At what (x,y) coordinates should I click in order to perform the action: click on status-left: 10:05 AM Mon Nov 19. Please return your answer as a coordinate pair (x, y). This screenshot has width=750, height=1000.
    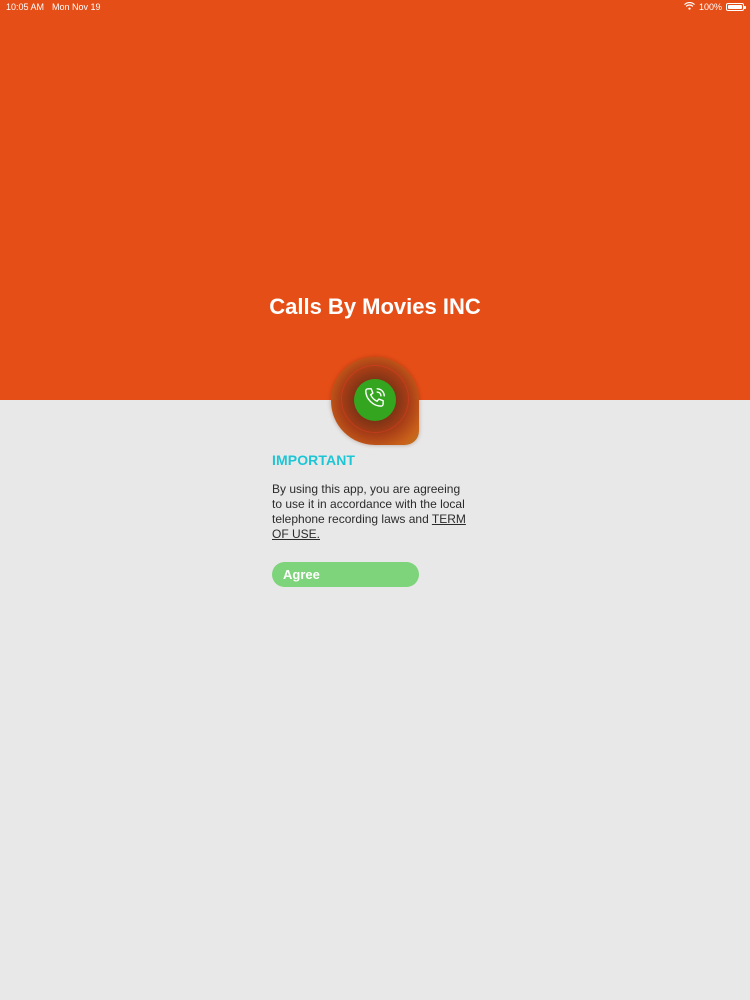
    Looking at the image, I should click on (53, 7).